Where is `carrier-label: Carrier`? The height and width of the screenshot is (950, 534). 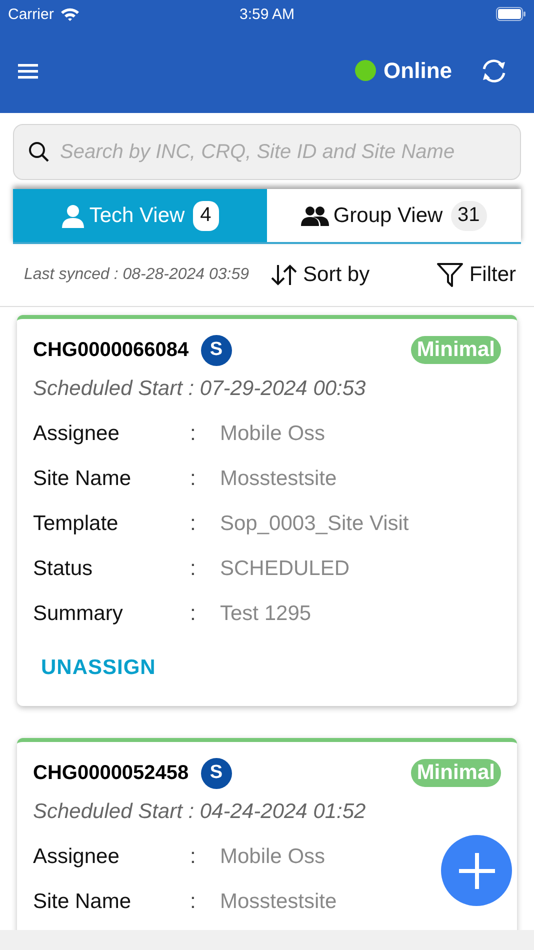
carrier-label: Carrier is located at coordinates (31, 14).